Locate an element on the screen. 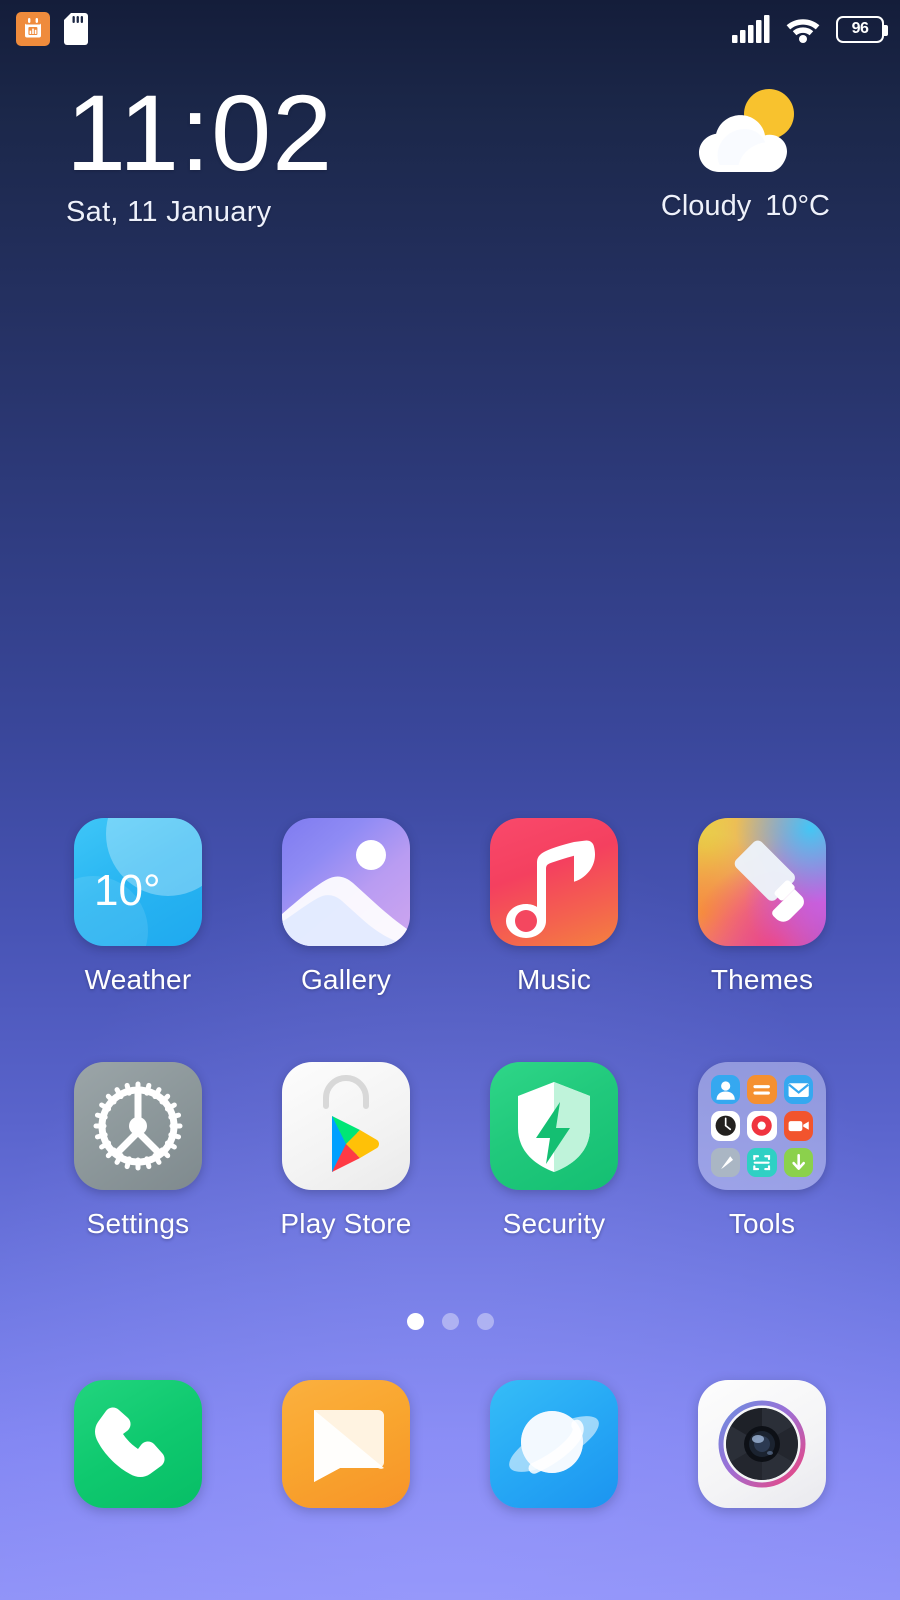  battery-icon: 96 is located at coordinates (862, 29).